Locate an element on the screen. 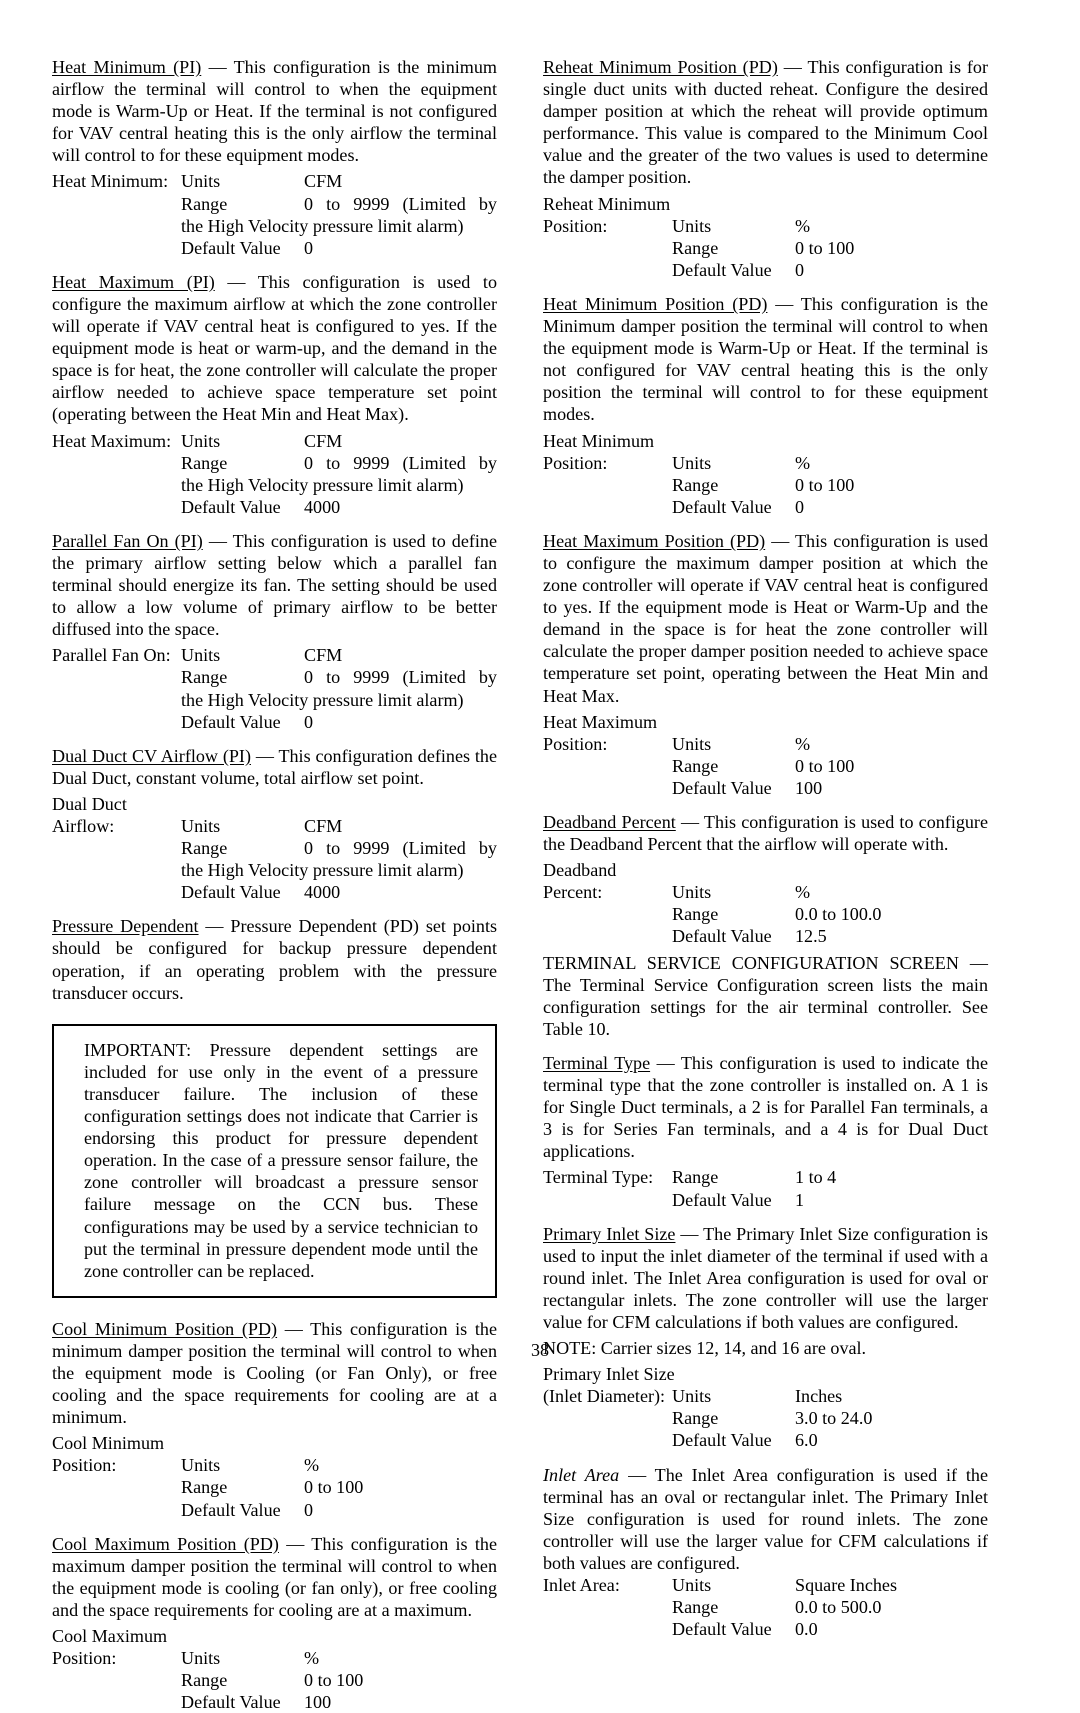  spec-label: Heat Minimum: is located at coordinates (110, 181).